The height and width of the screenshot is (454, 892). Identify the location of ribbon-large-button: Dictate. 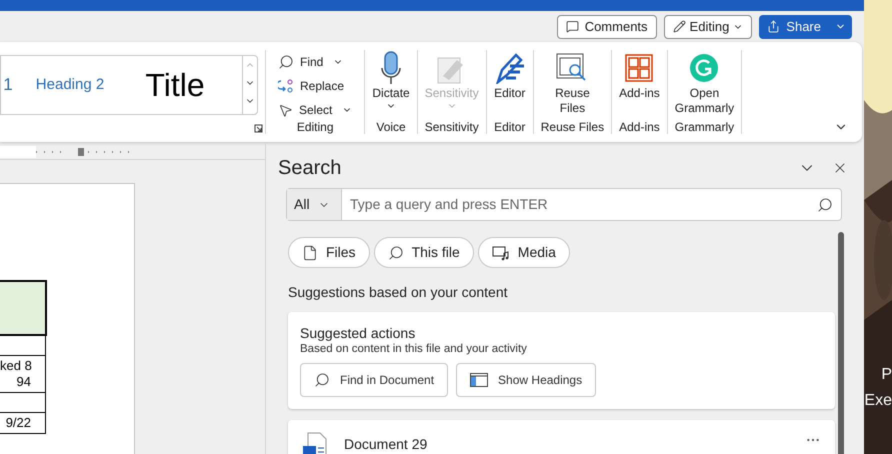
(391, 85).